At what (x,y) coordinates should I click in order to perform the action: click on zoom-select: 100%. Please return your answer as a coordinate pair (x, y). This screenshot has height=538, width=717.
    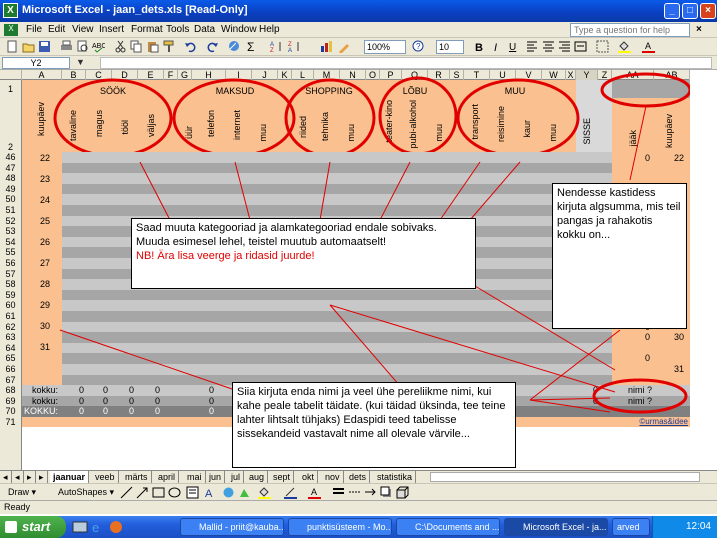
    Looking at the image, I should click on (385, 47).